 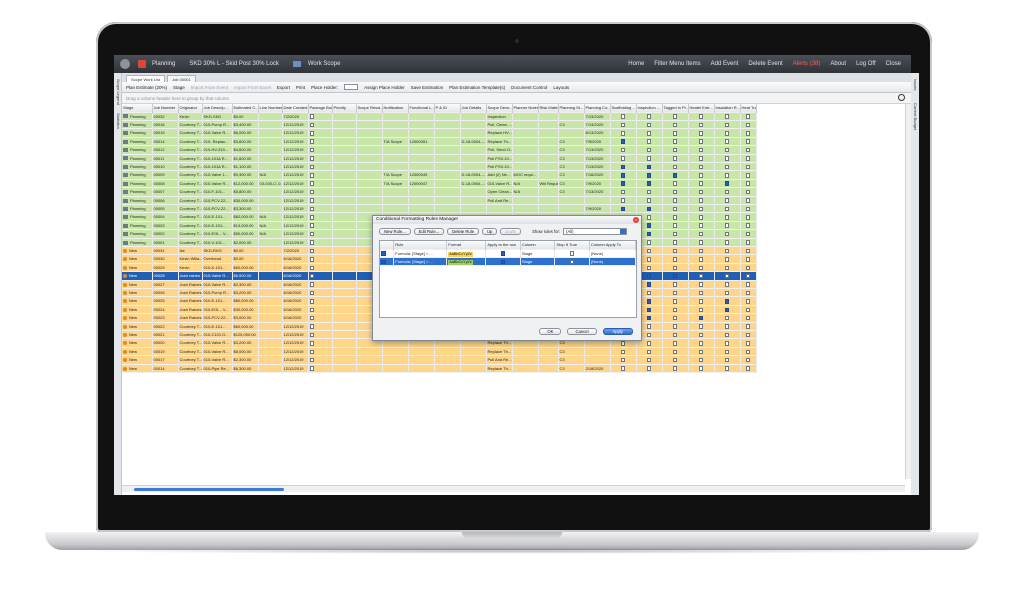 What do you see at coordinates (245, 150) in the screenshot?
I see `grid-cell: $4,600.00` at bounding box center [245, 150].